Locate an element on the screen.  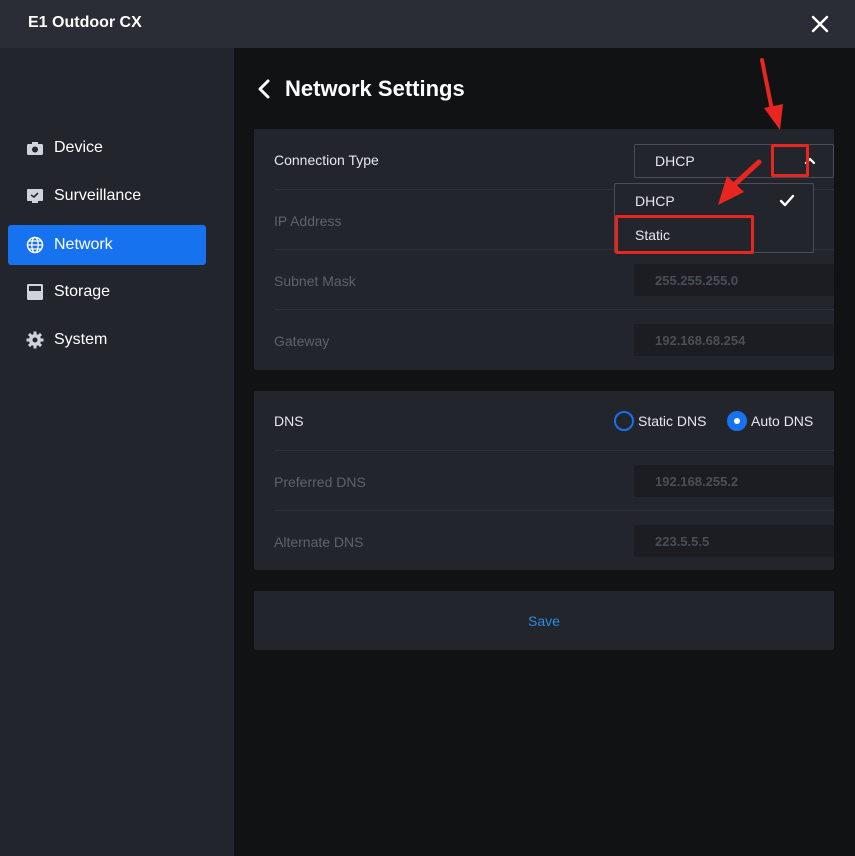
preferred-dns-field: 192.168.255.2 is located at coordinates (734, 481).